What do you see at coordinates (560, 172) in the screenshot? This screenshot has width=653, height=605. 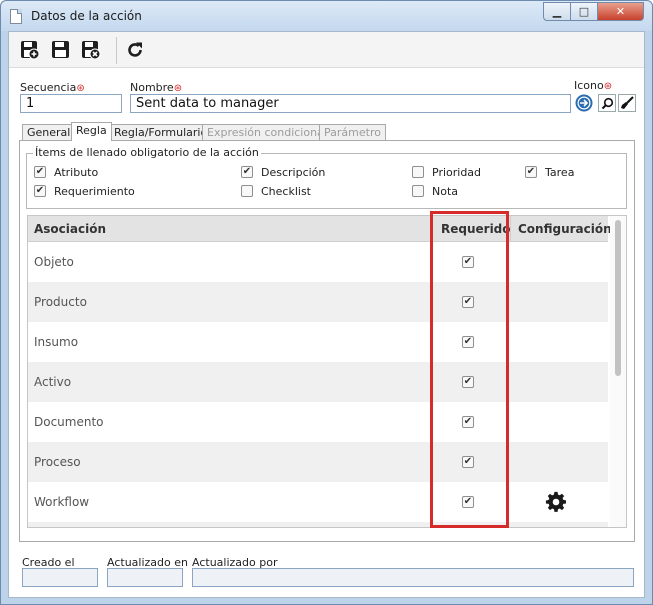 I see `tarea-label: Tarea` at bounding box center [560, 172].